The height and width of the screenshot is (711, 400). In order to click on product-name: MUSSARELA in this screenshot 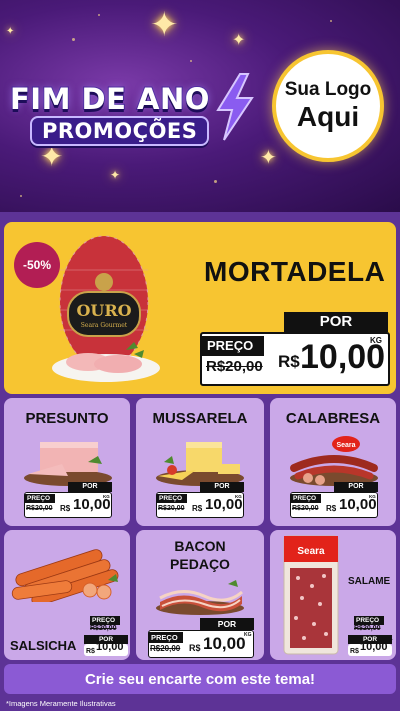, I will do `click(200, 418)`.